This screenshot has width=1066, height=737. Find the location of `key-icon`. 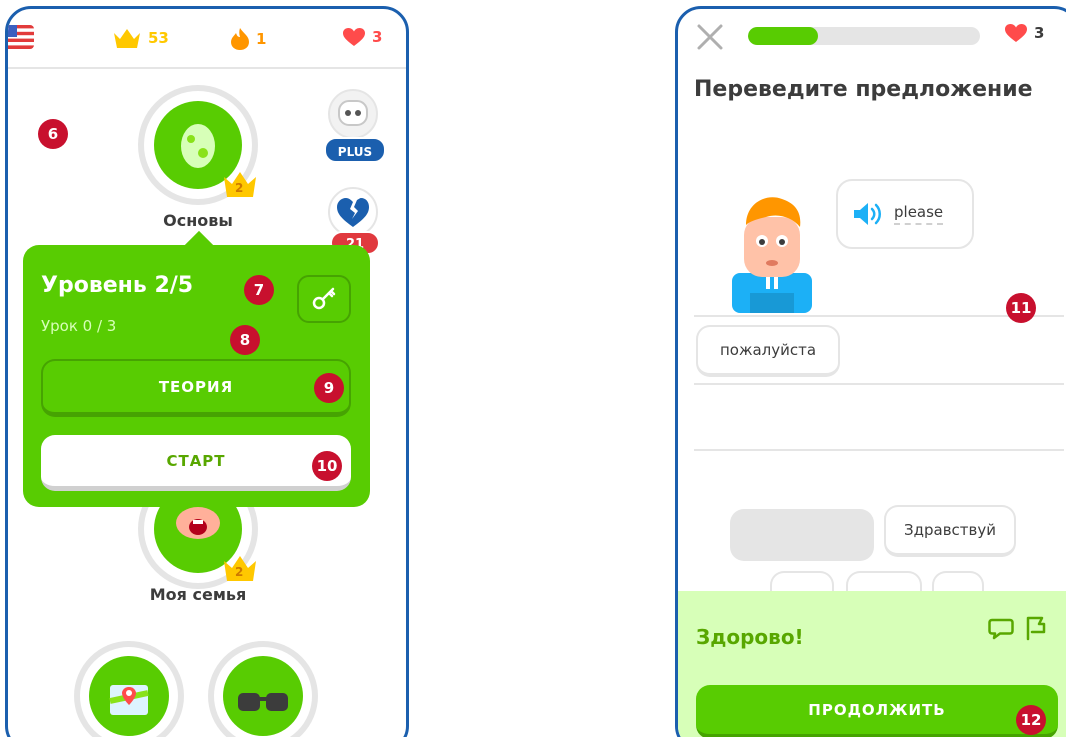

key-icon is located at coordinates (324, 298).